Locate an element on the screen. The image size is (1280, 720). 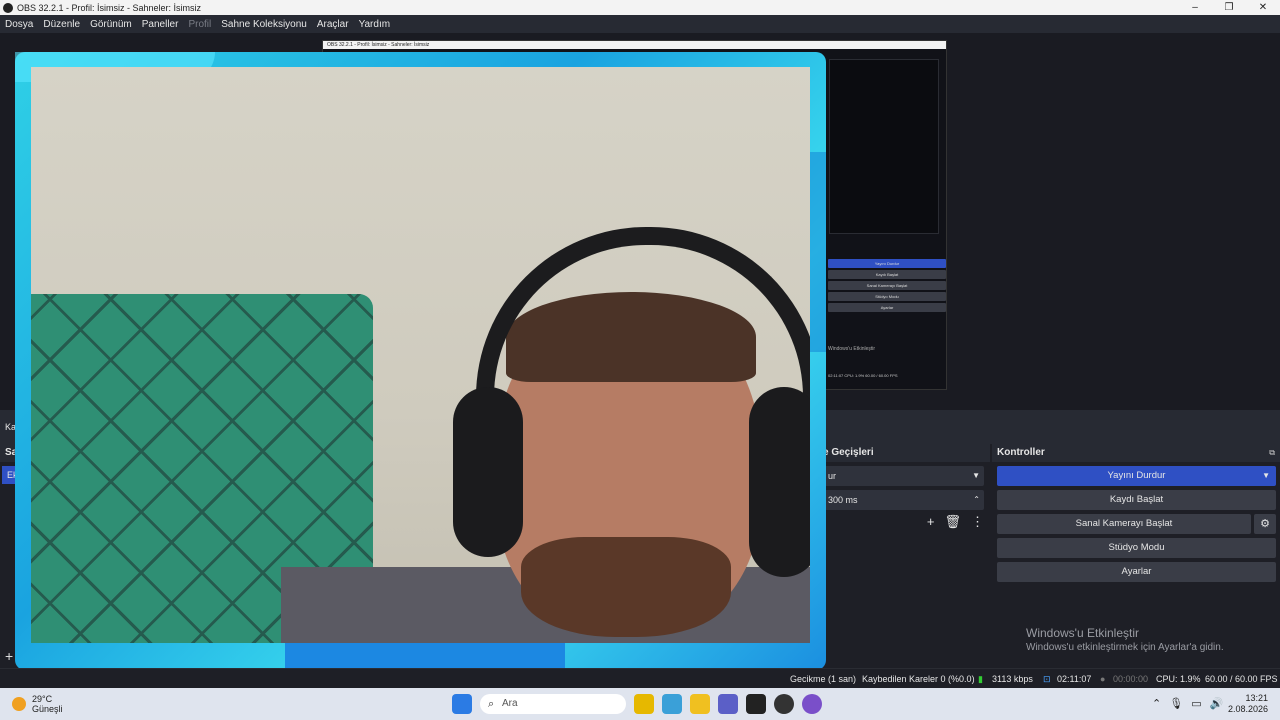
add-icon: + is located at coordinates (931, 522).